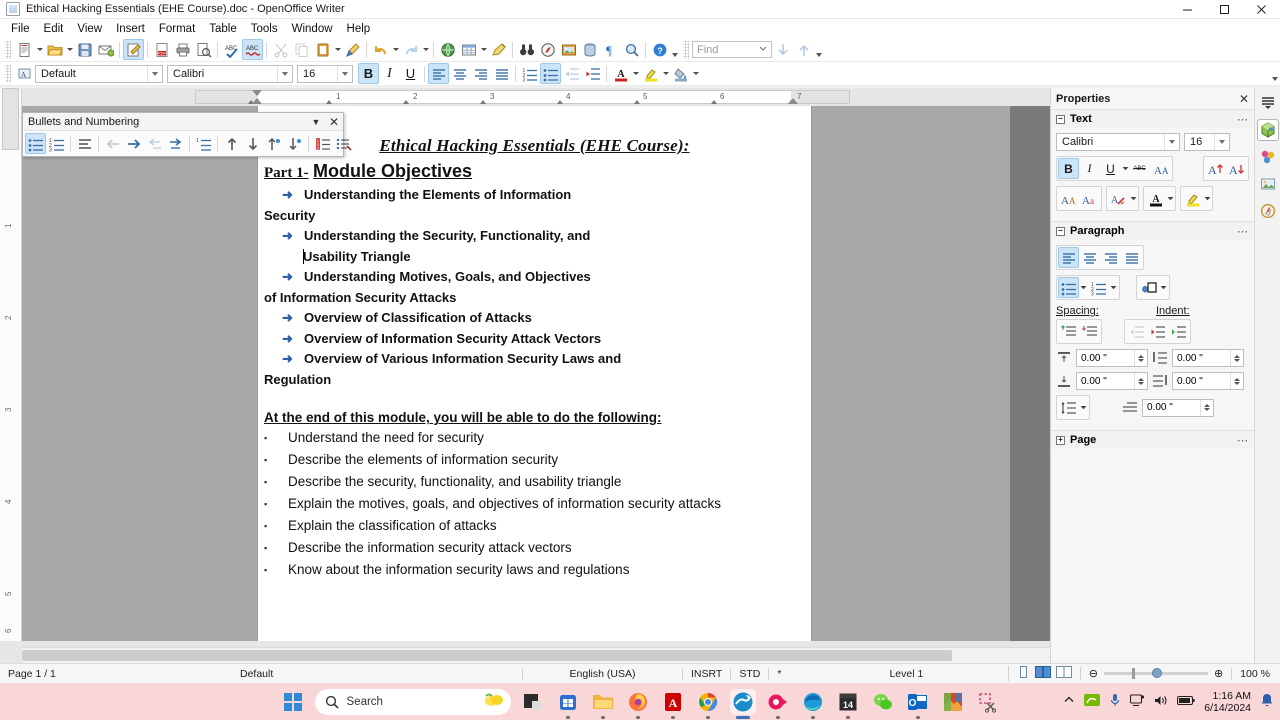 This screenshot has width=1280, height=720. What do you see at coordinates (568, 49) in the screenshot?
I see `gallery-image-icon` at bounding box center [568, 49].